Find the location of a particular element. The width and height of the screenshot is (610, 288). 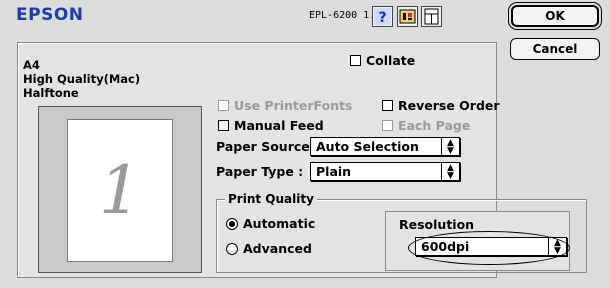

resolution-popup: 600dpi ▲ ▼ is located at coordinates (491, 246).